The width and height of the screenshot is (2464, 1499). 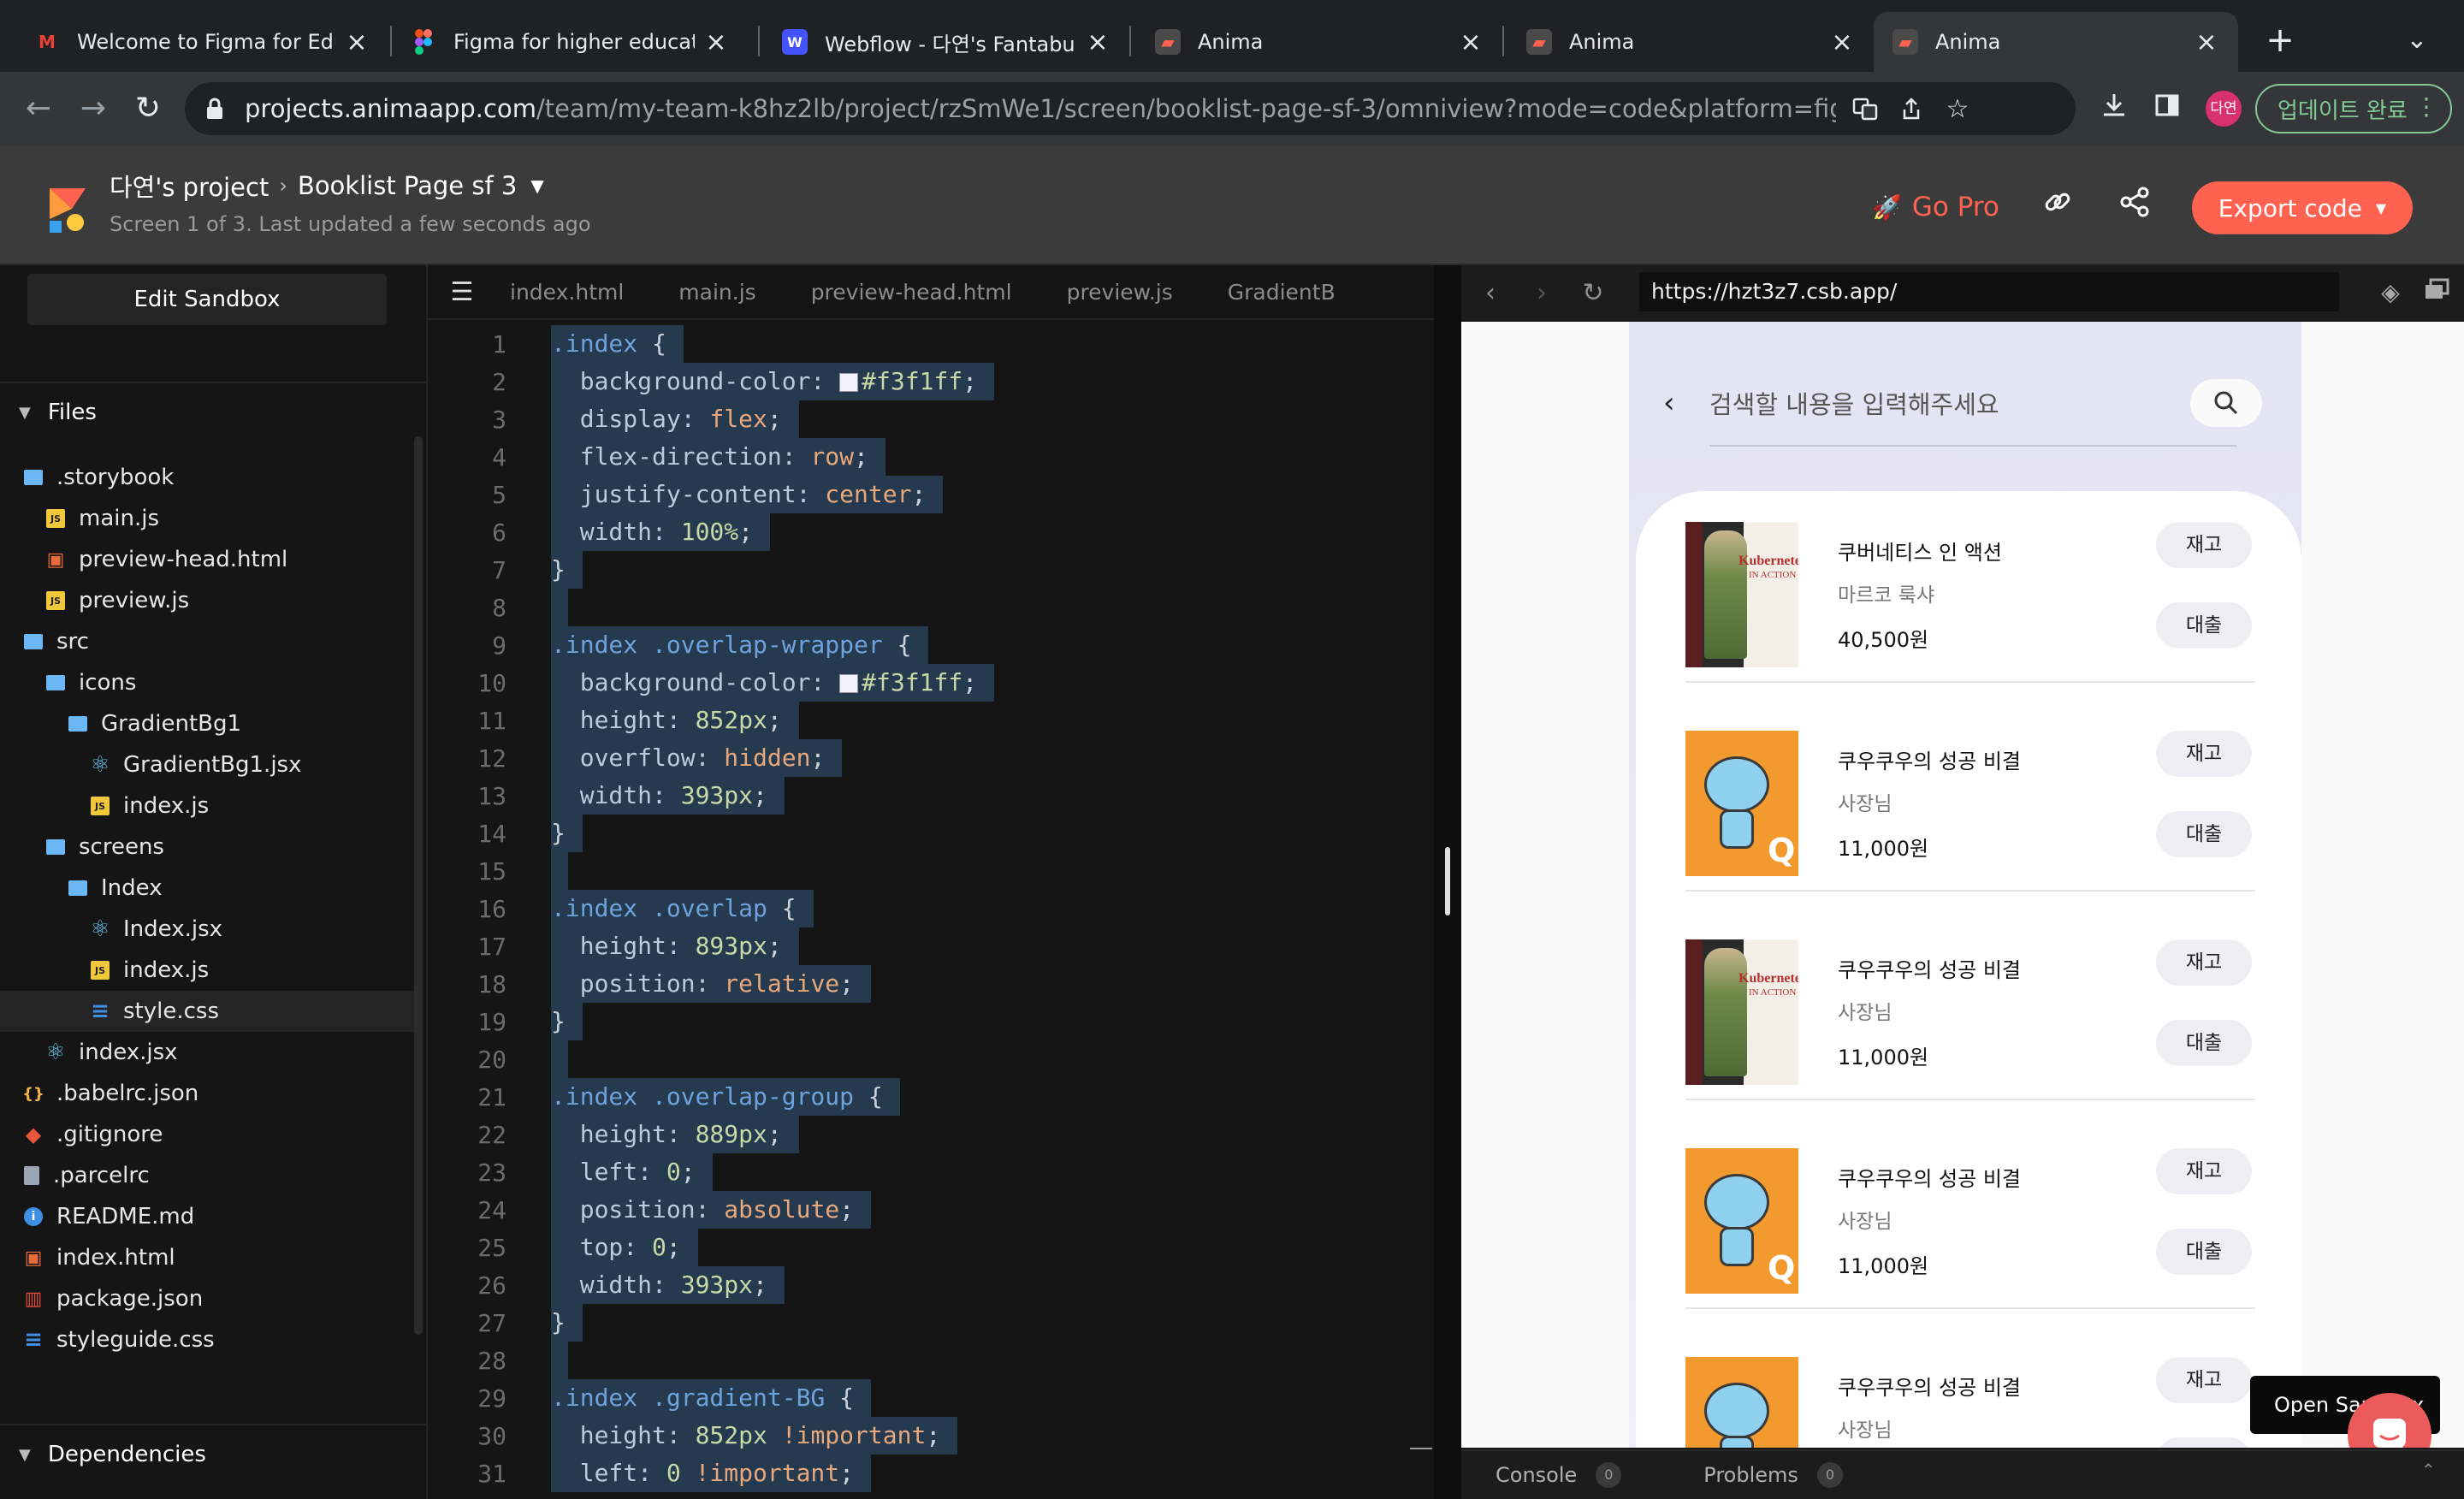 What do you see at coordinates (208, 1216) in the screenshot?
I see `file-item: i README.md` at bounding box center [208, 1216].